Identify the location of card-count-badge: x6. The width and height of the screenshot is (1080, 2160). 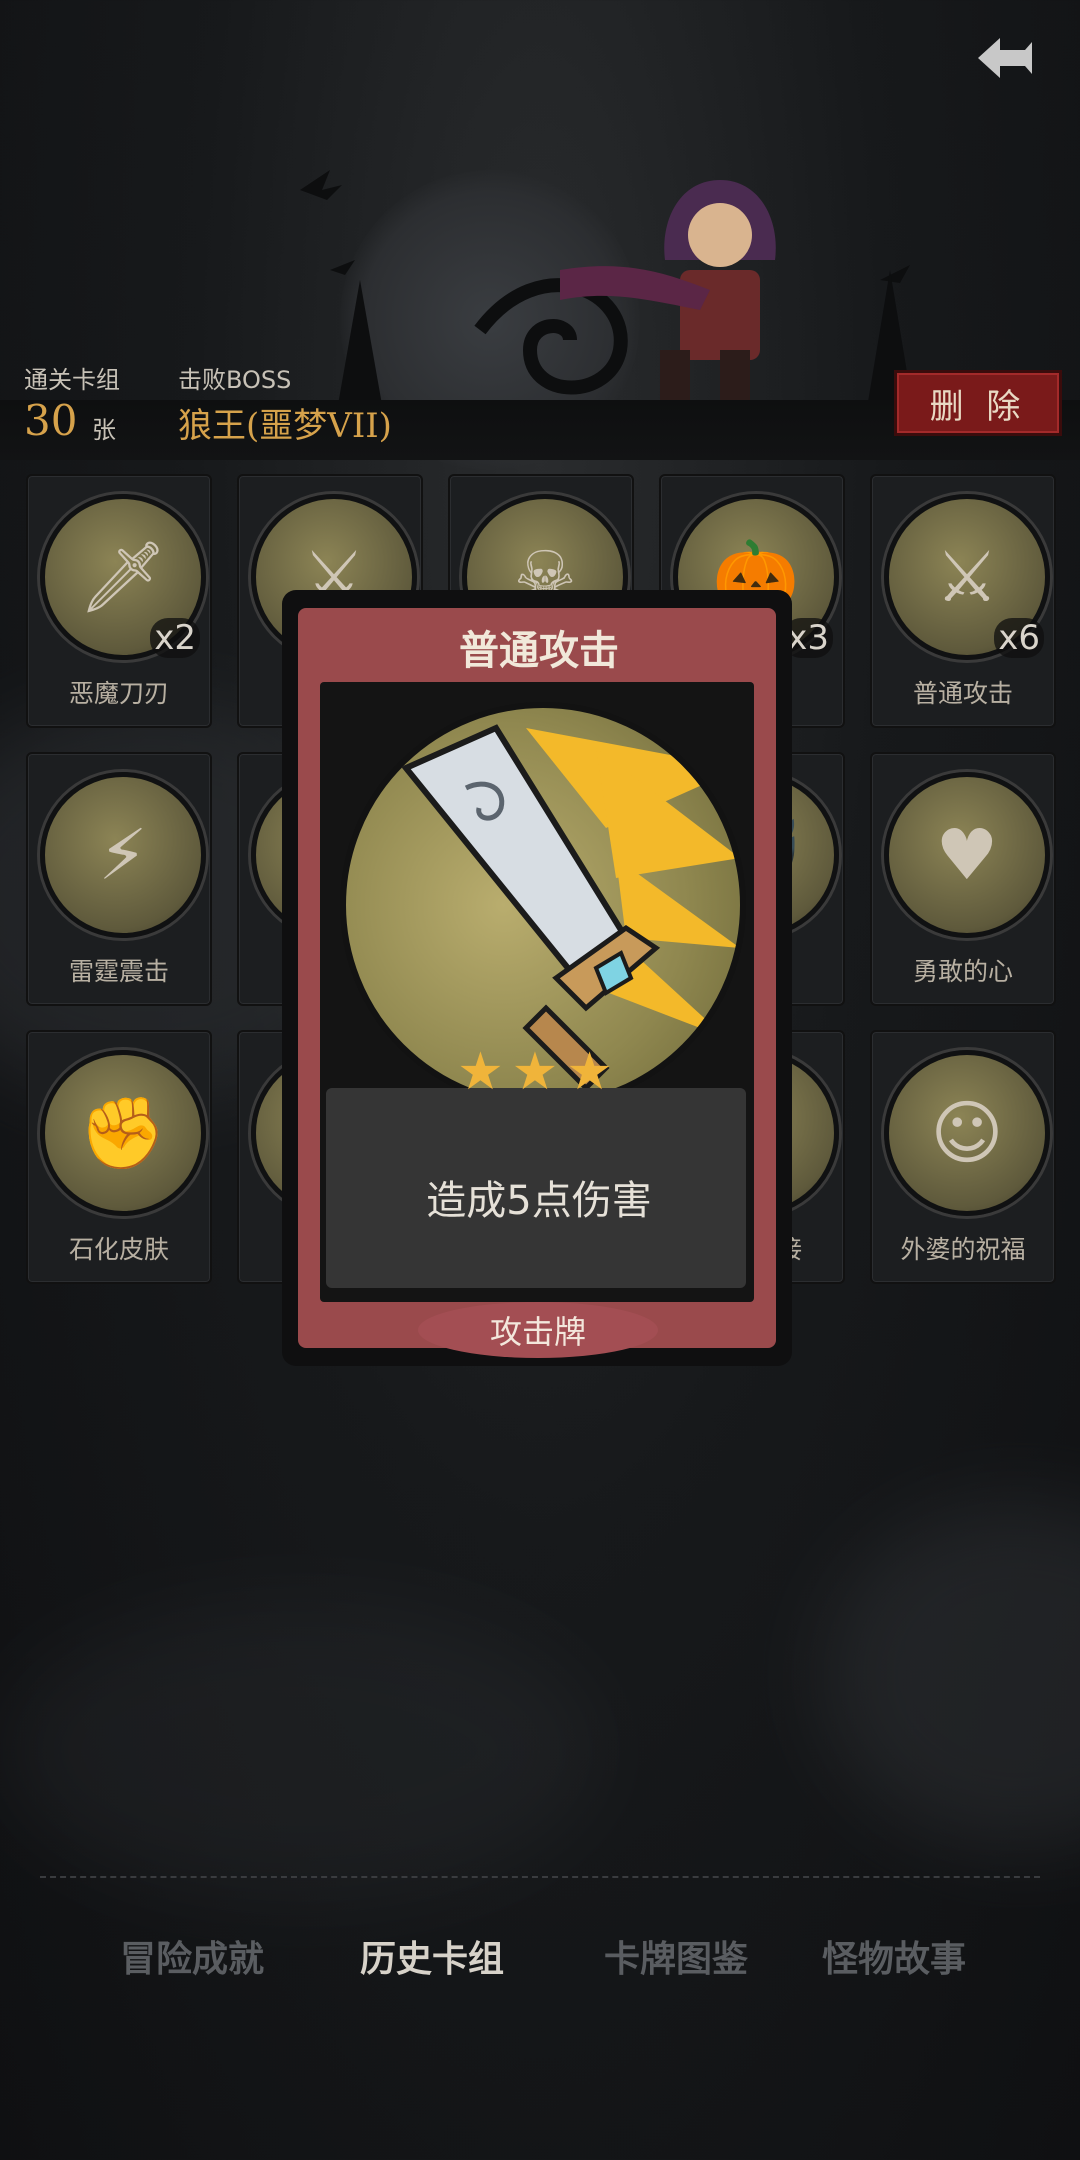
(1019, 638).